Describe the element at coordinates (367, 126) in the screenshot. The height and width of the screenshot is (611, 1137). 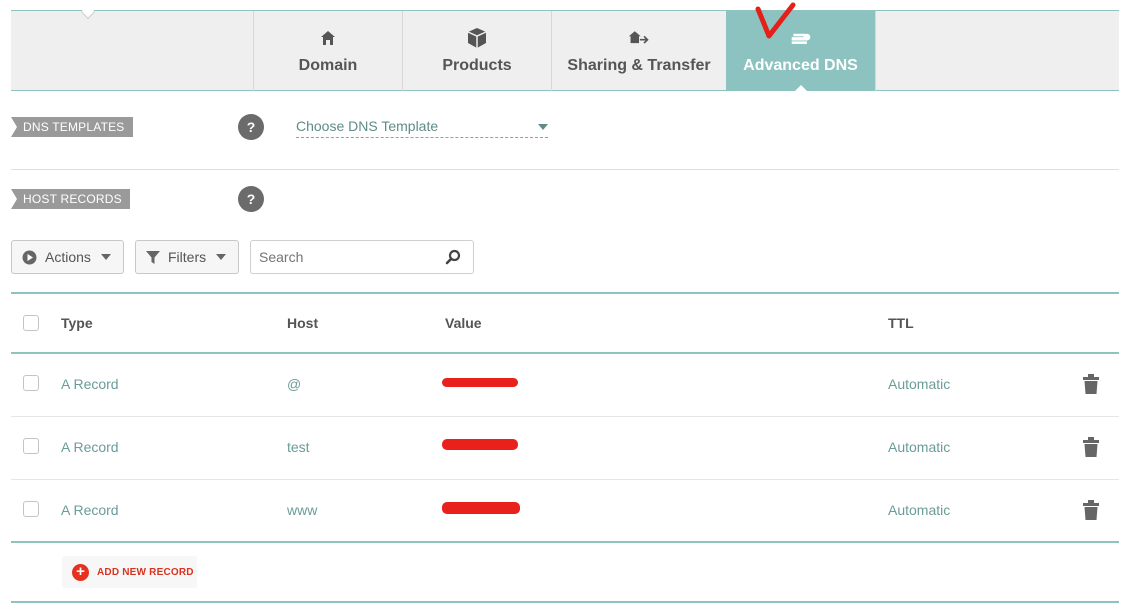
I see `dns-template-value: Choose DNS Template` at that location.